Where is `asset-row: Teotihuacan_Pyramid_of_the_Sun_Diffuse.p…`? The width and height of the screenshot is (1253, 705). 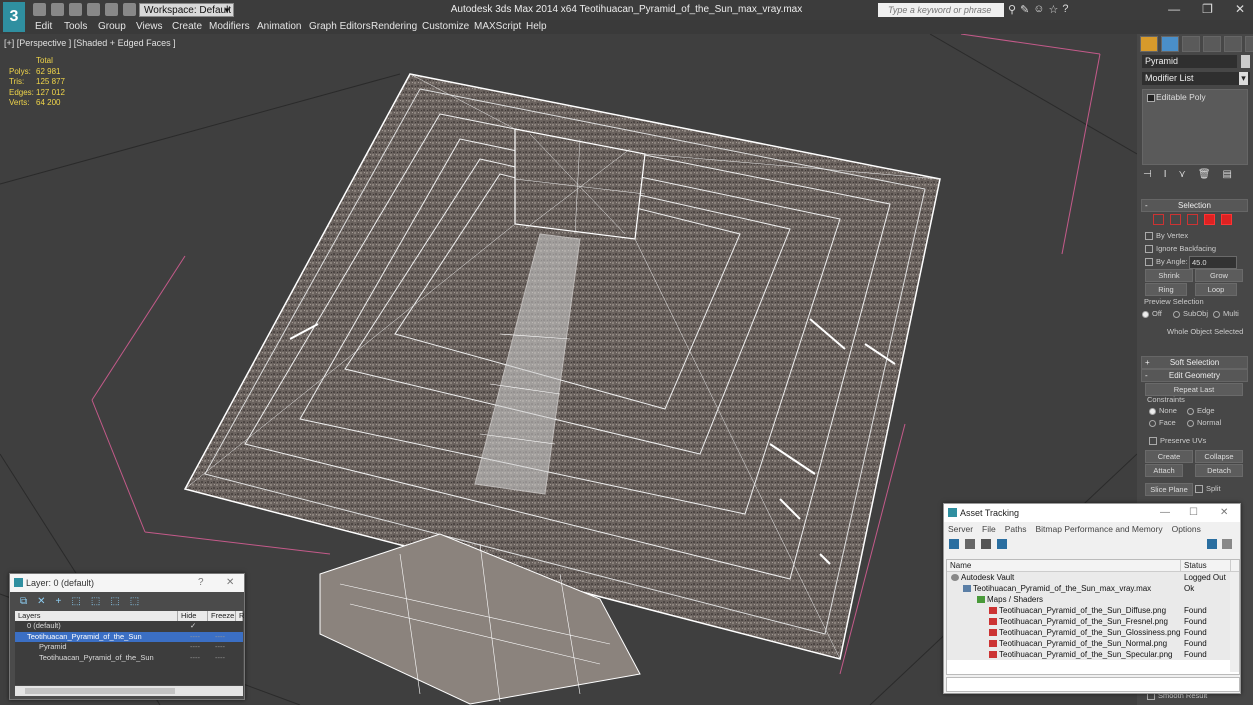
asset-row: Teotihuacan_Pyramid_of_the_Sun_Diffuse.p… is located at coordinates (1093, 610).